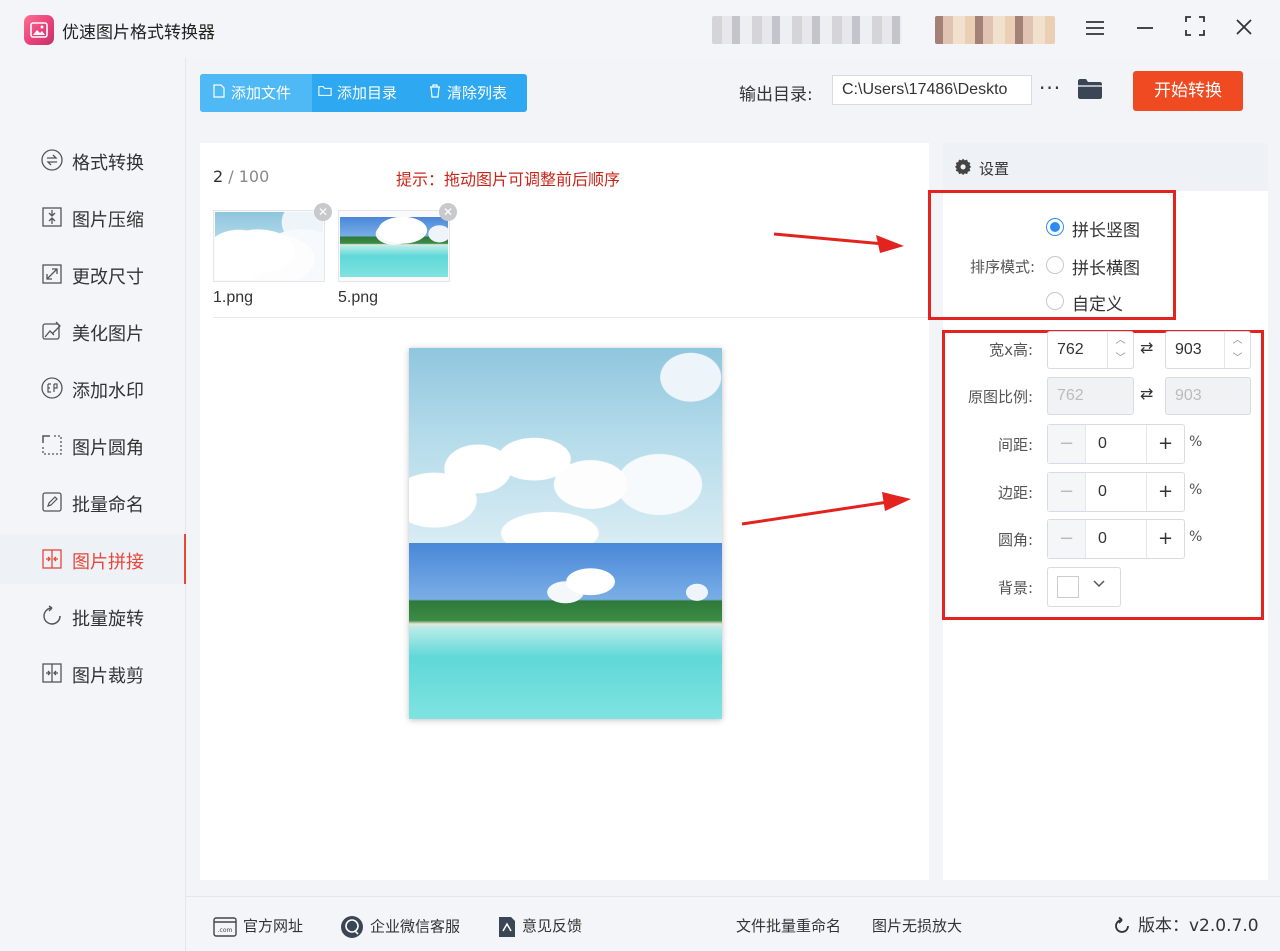 The height and width of the screenshot is (951, 1280). I want to click on minimize-button, so click(1145, 29).